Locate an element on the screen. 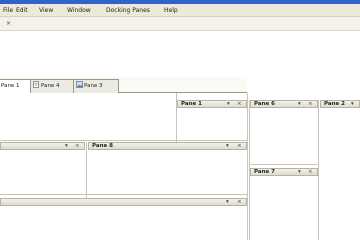 Image resolution: width=360 pixels, height=240 pixels. pane-2-header: Pane 2 ▾ is located at coordinates (340, 104).